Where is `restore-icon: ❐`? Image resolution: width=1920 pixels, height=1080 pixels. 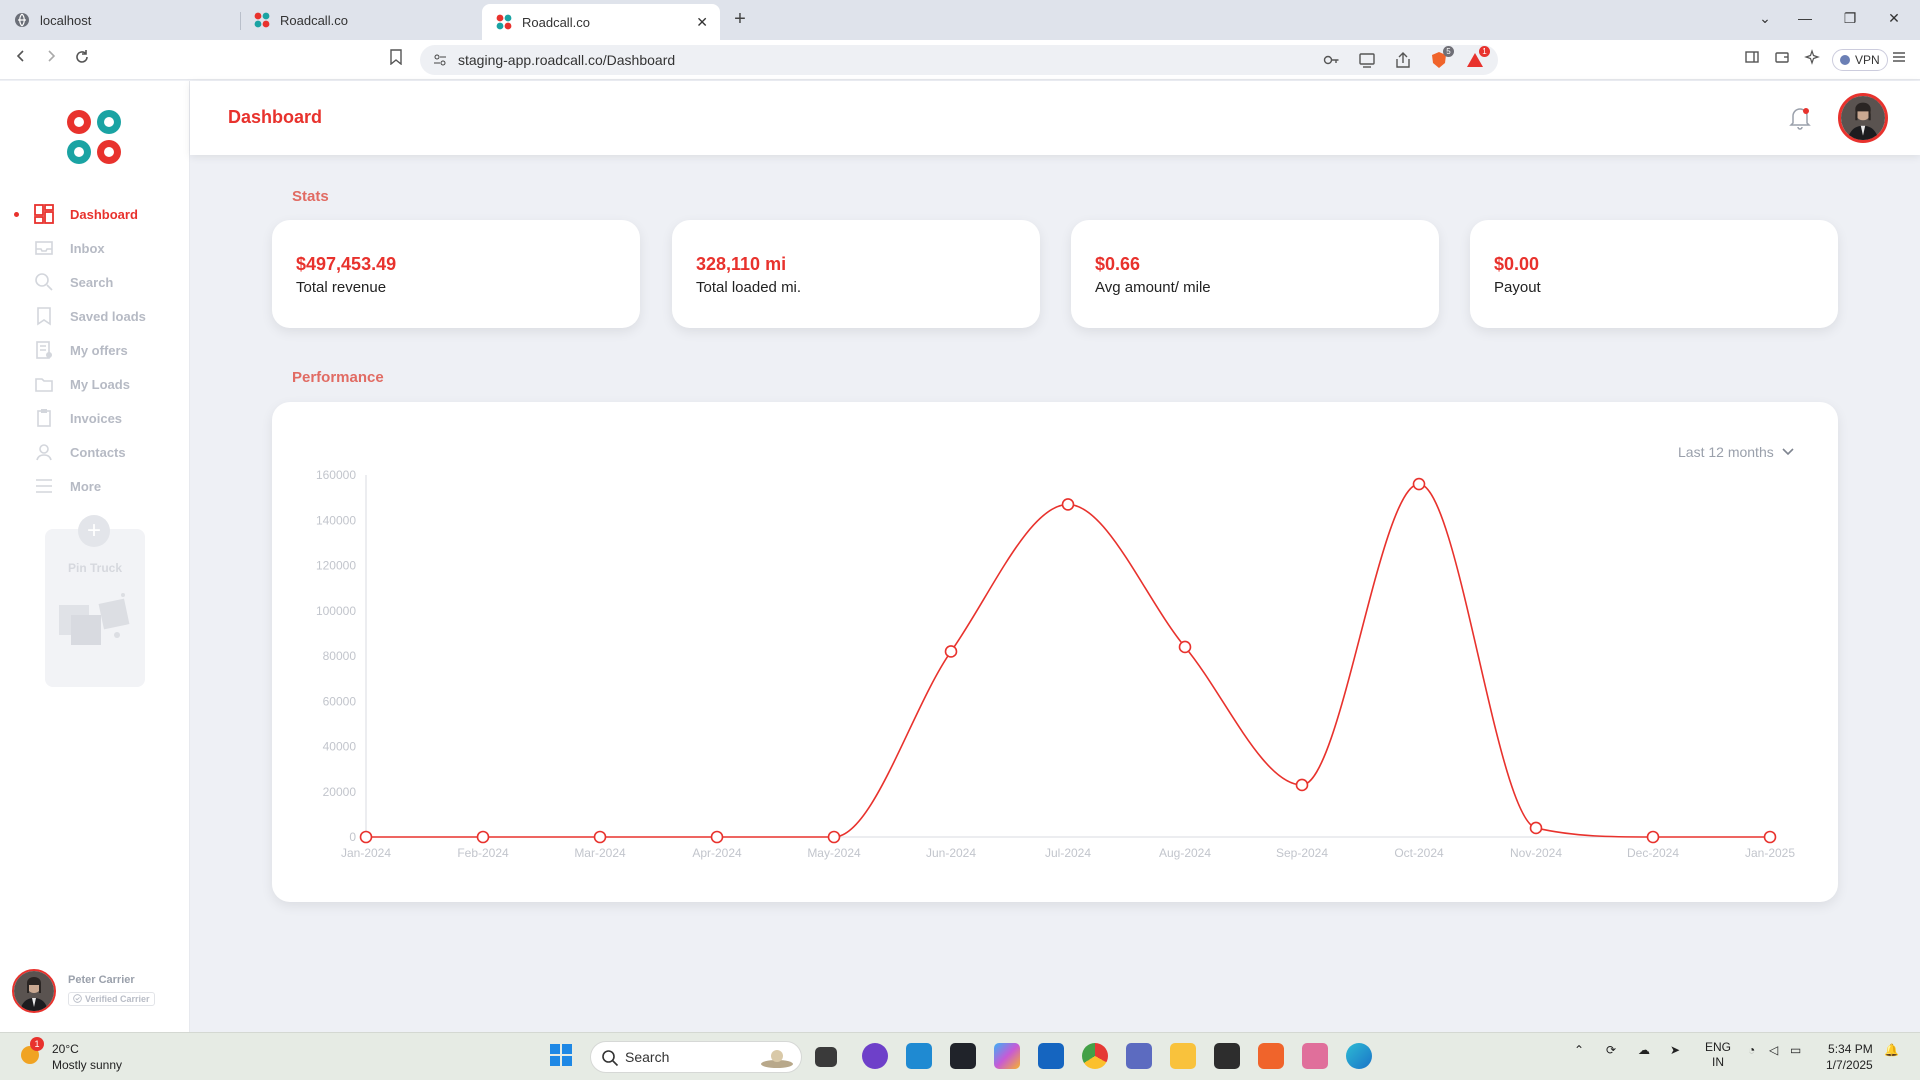
restore-icon: ❐ is located at coordinates (1850, 18).